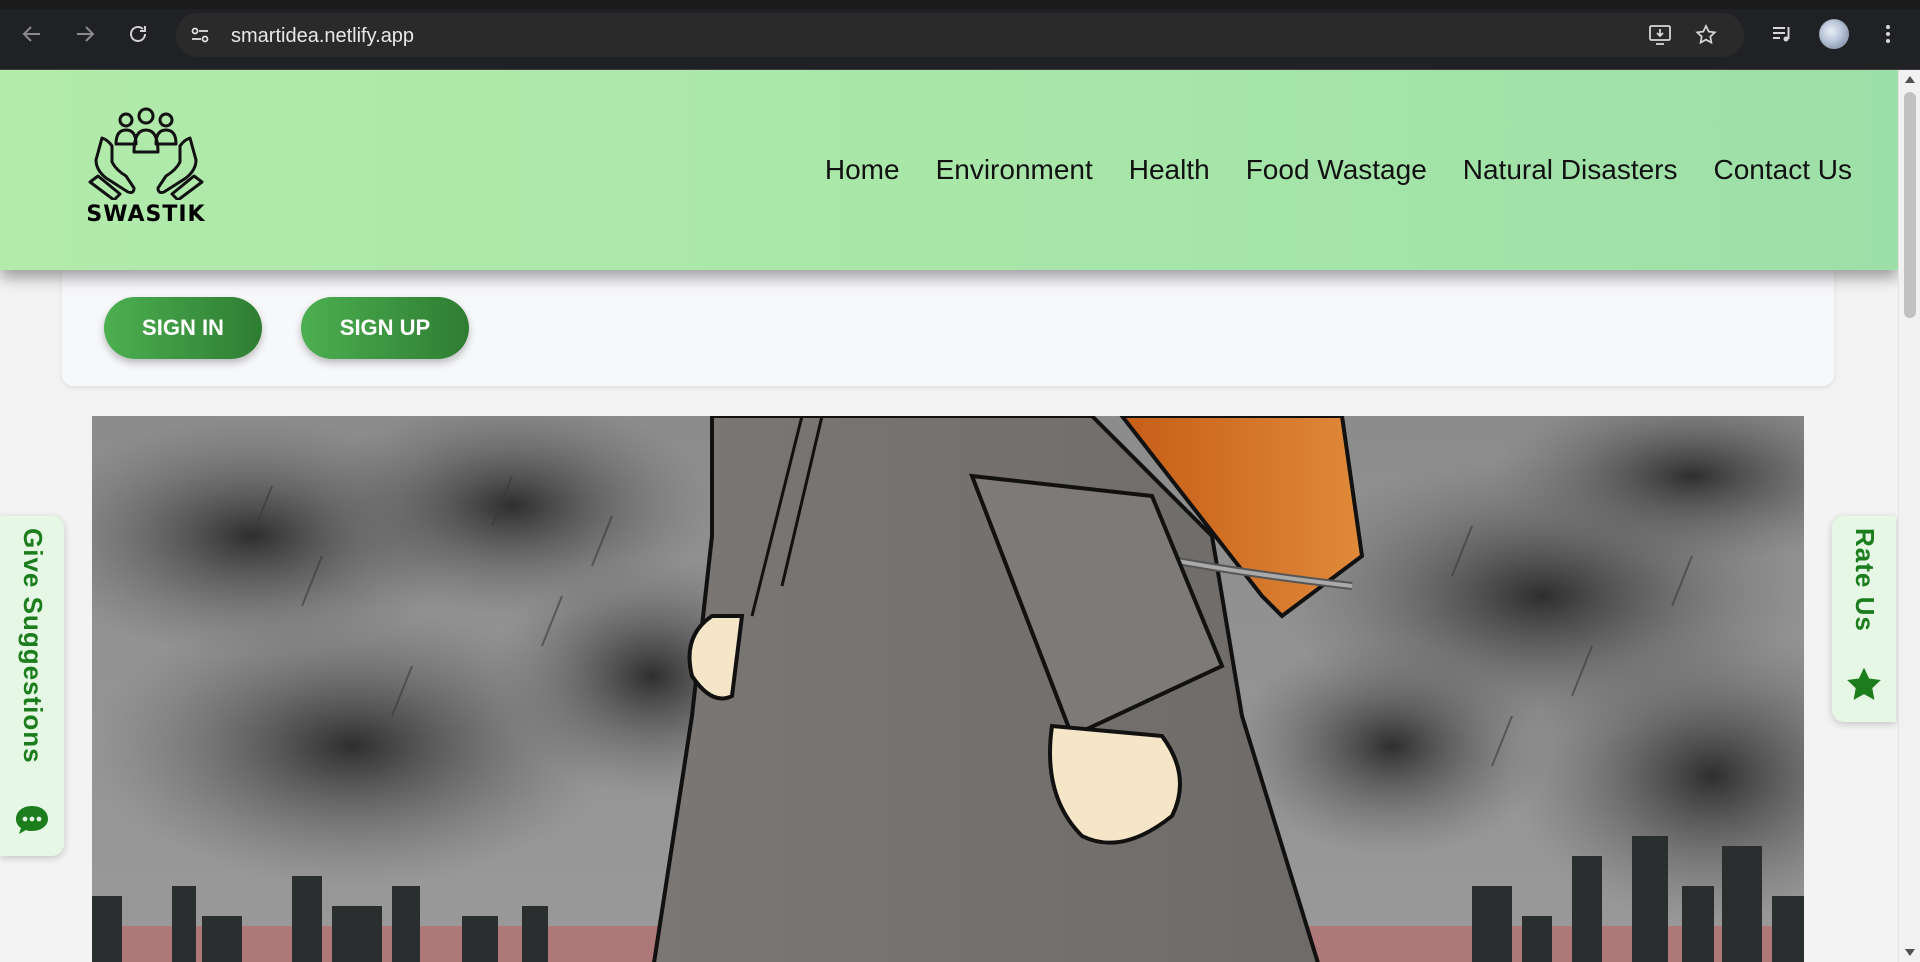  I want to click on chat-bubble-icon, so click(32, 820).